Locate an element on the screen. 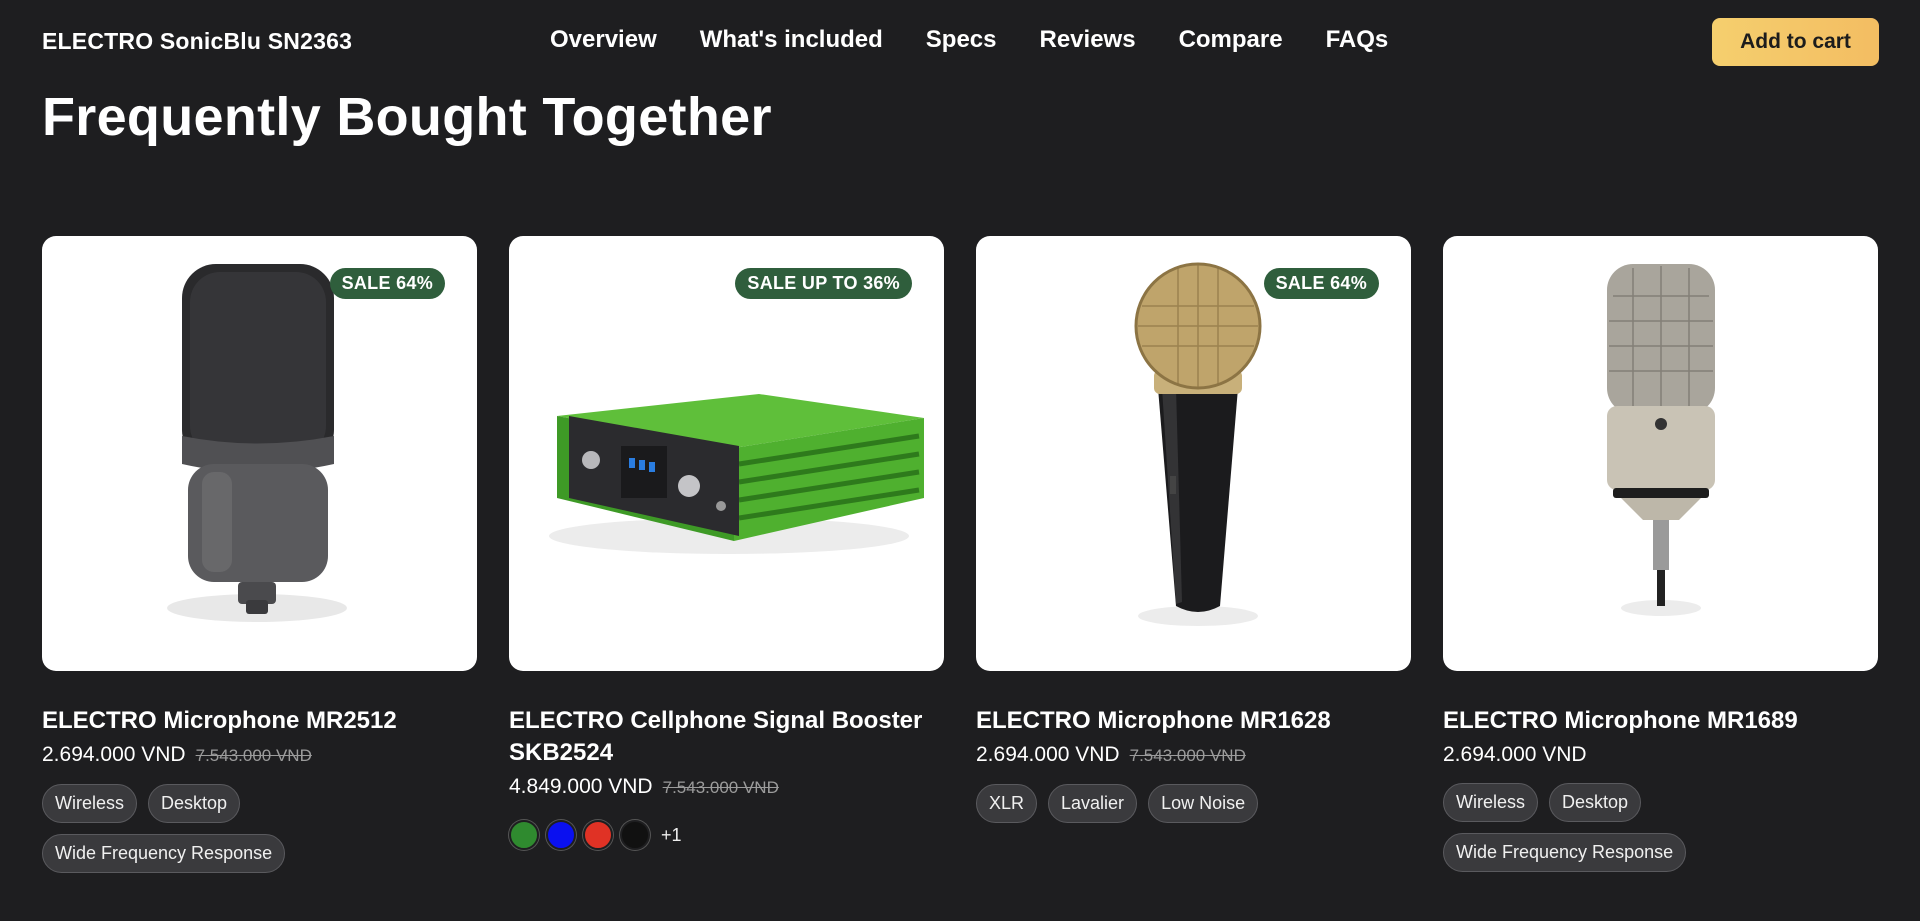 Image resolution: width=1920 pixels, height=921 pixels. product-image-link is located at coordinates (1660, 453).